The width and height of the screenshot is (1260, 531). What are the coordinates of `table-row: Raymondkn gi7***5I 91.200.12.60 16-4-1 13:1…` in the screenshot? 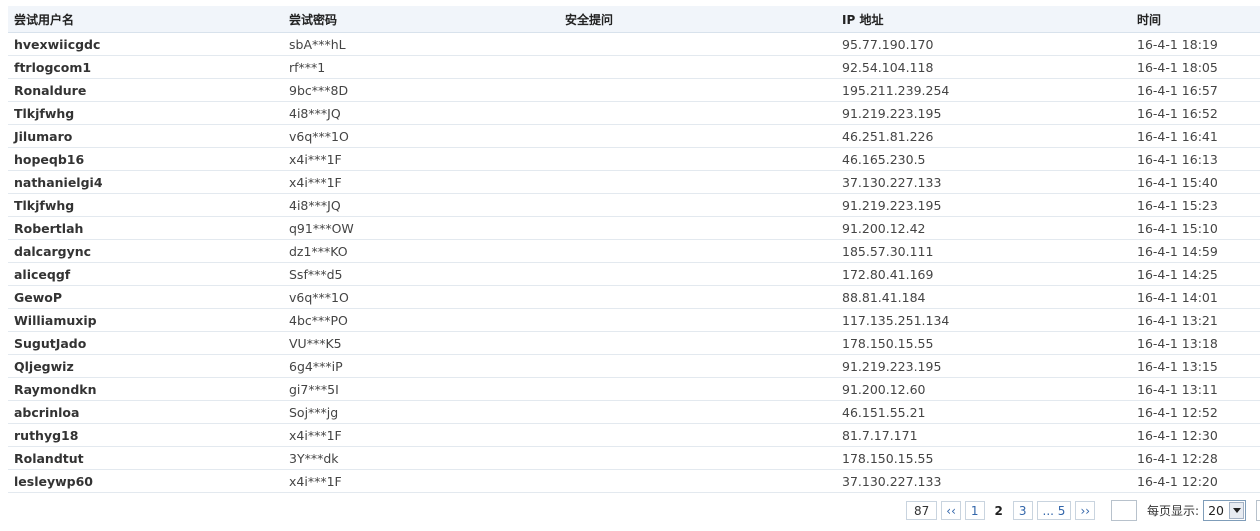 It's located at (634, 389).